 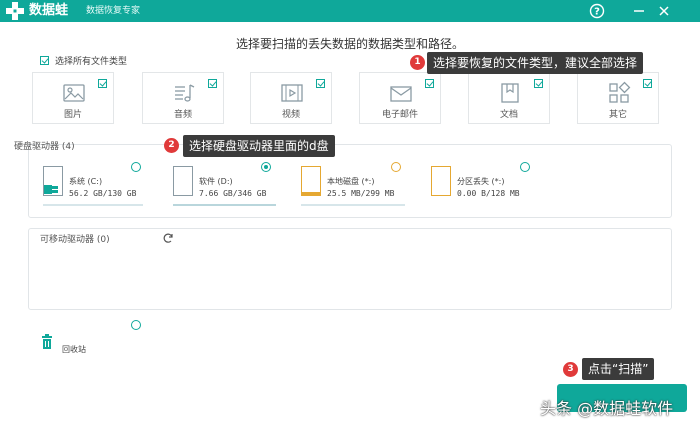 What do you see at coordinates (53, 181) in the screenshot?
I see `windows-drive-icon` at bounding box center [53, 181].